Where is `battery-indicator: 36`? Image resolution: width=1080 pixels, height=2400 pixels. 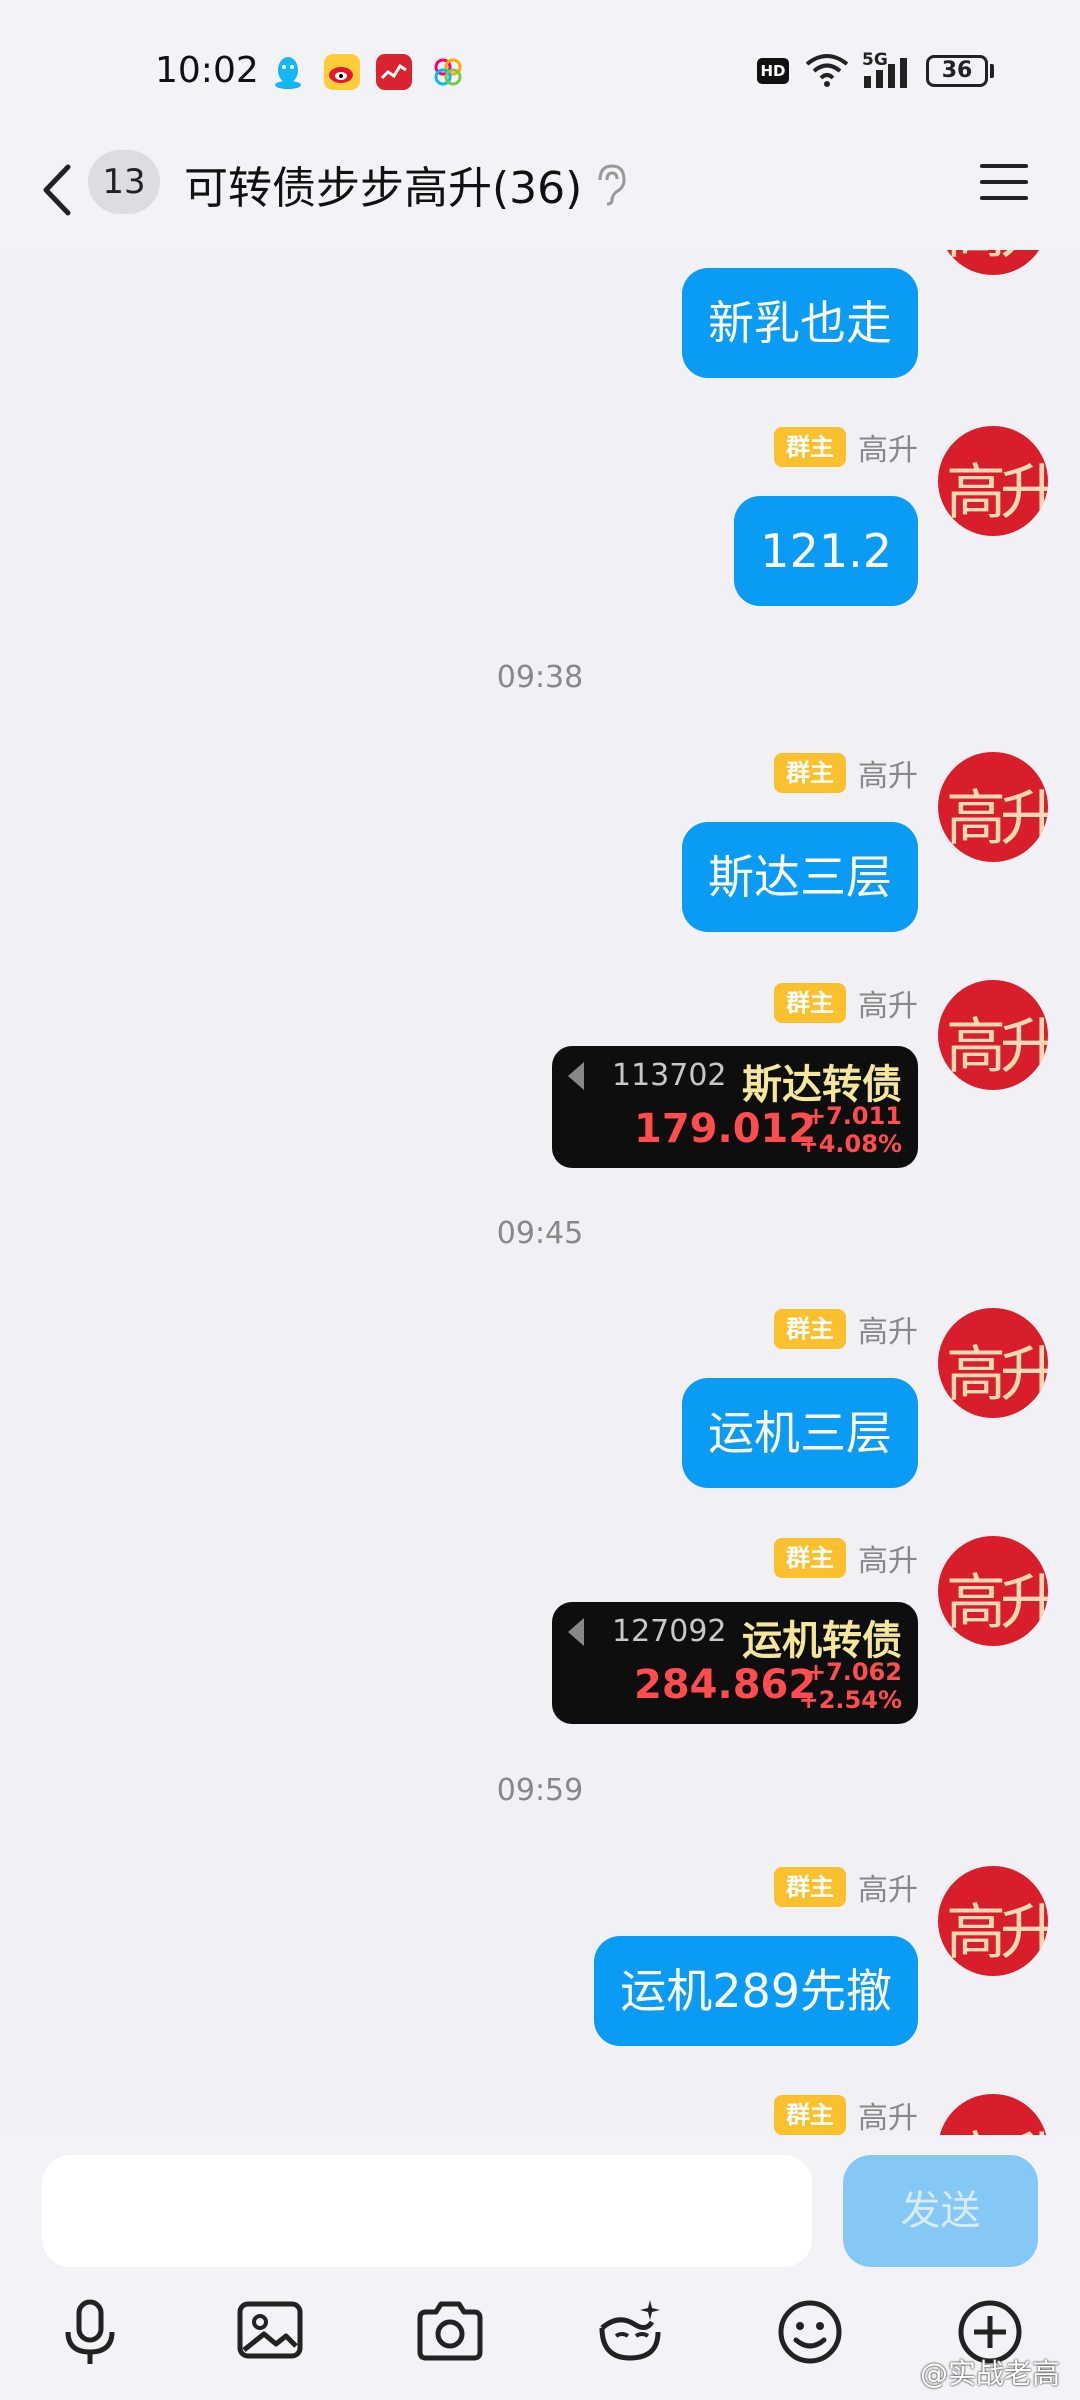
battery-indicator: 36 is located at coordinates (957, 71).